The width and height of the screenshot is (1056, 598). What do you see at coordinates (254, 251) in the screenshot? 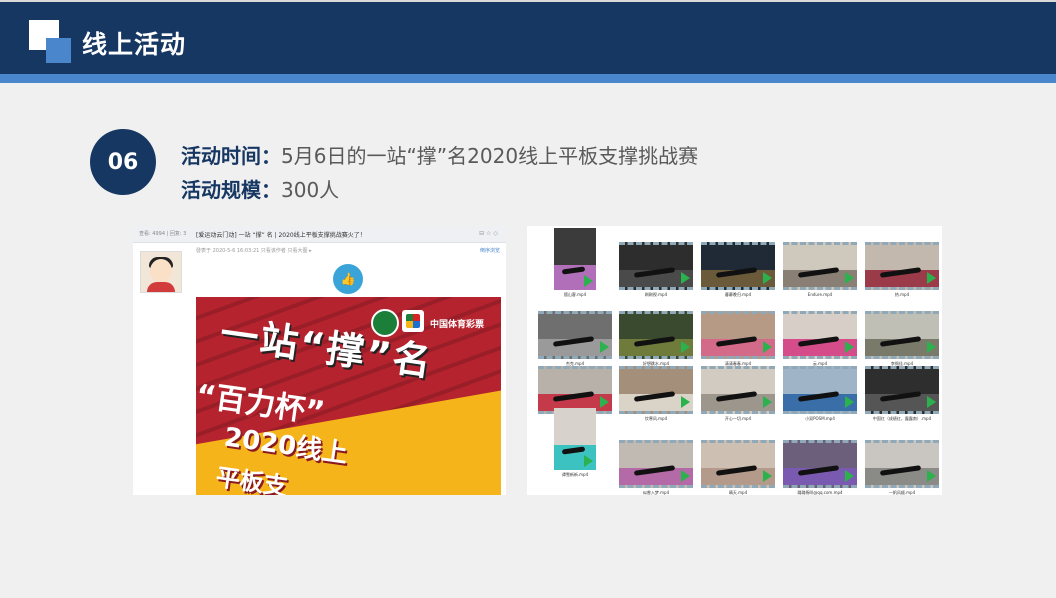
I see `post-byline: 發表于 2020-5-6 16:03:21 只看该作者 只看大图 ▸` at bounding box center [254, 251].